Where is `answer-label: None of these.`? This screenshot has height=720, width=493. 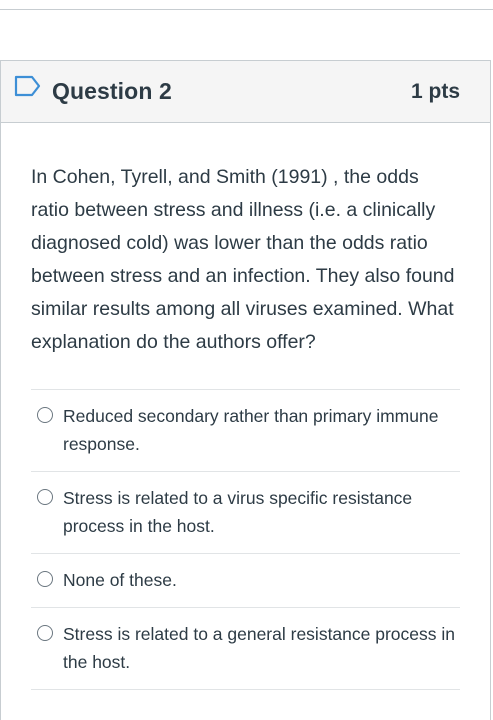 answer-label: None of these. is located at coordinates (120, 580).